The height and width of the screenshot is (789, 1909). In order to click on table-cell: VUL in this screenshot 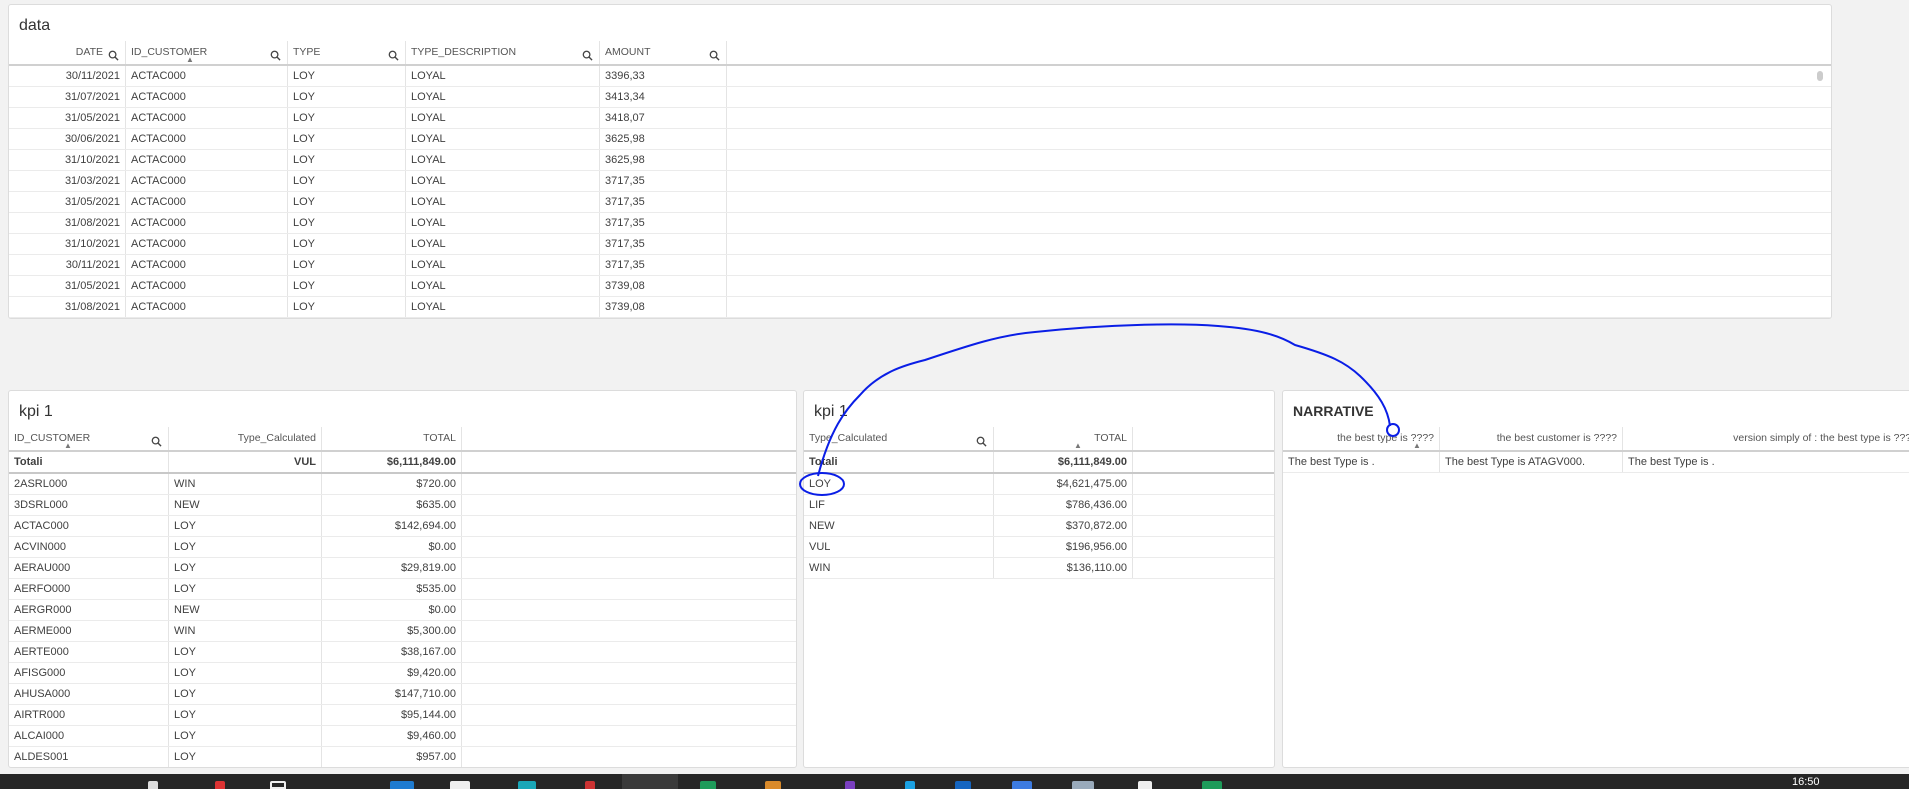, I will do `click(899, 547)`.